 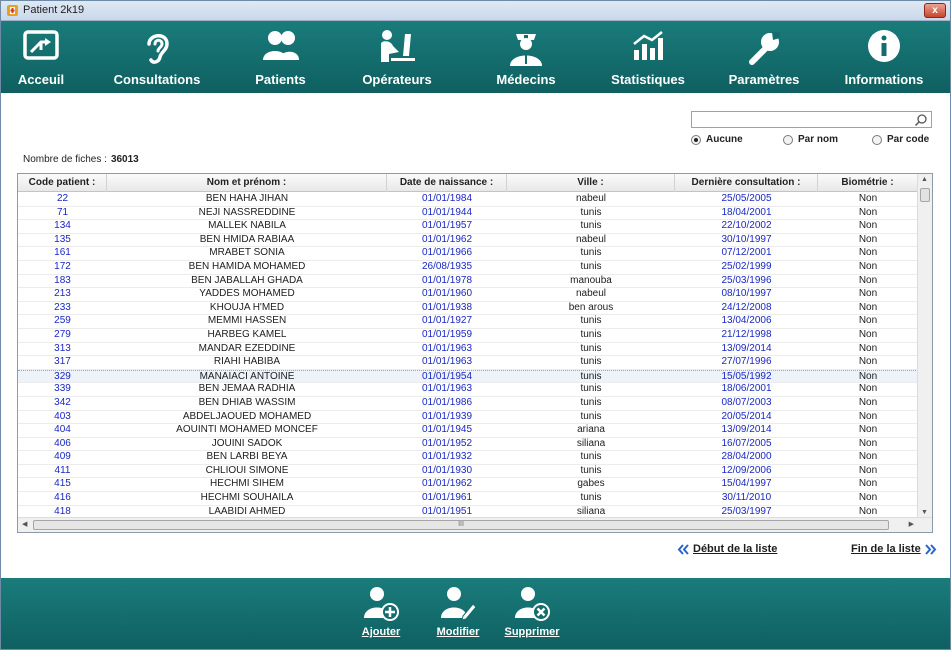 What do you see at coordinates (788, 139) in the screenshot?
I see `radio-dot` at bounding box center [788, 139].